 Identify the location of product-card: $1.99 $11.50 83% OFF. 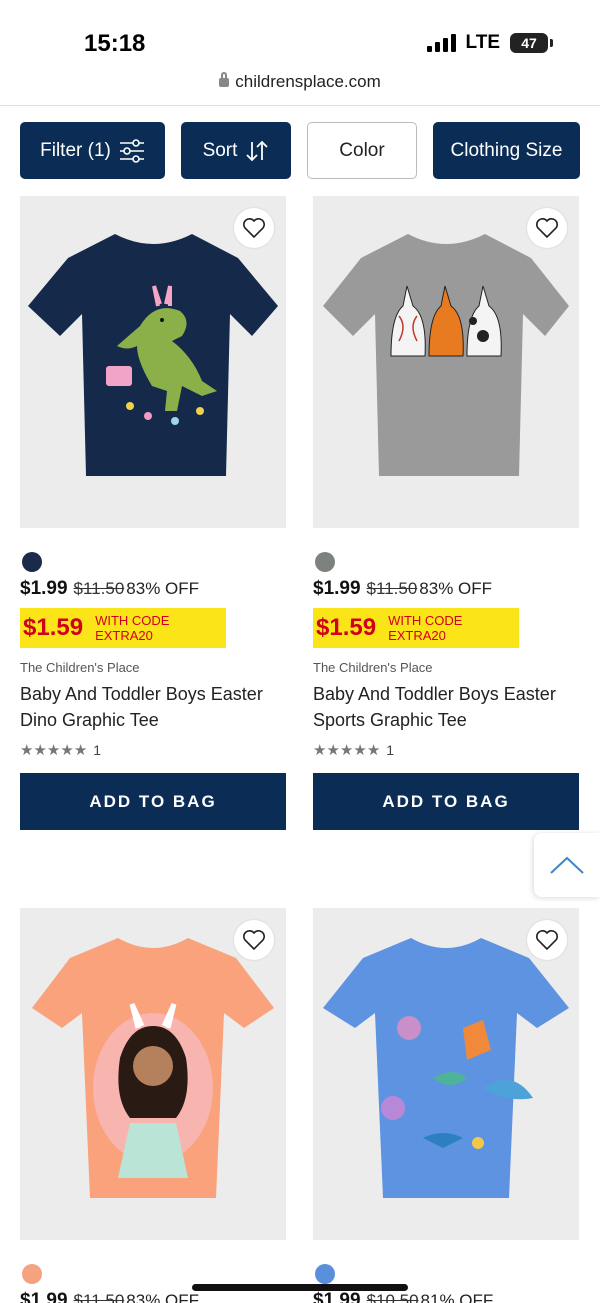
(153, 1105).